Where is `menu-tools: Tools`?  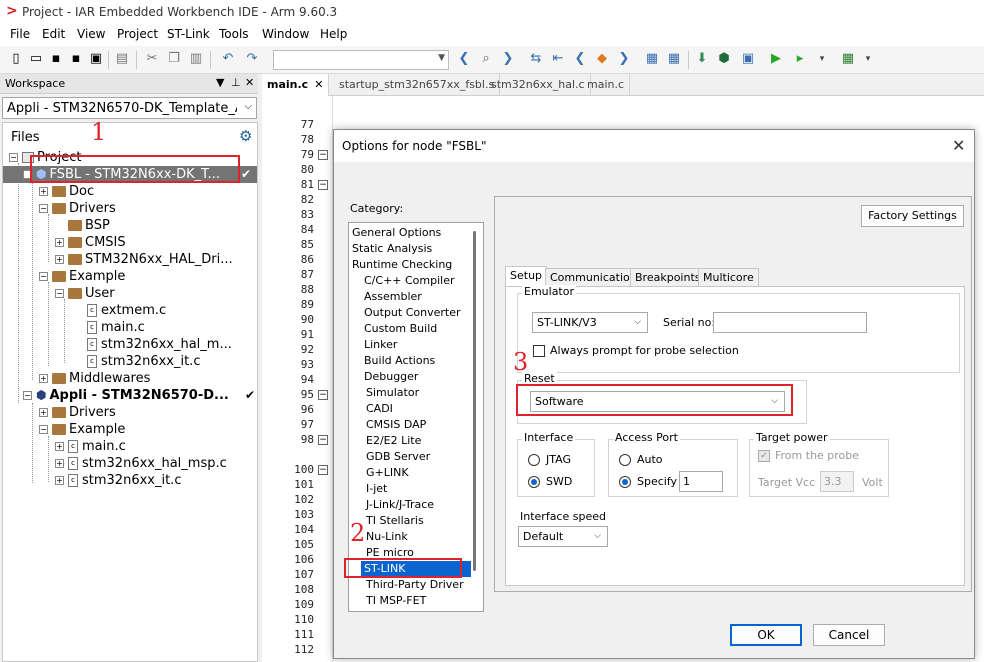
menu-tools: Tools is located at coordinates (234, 34).